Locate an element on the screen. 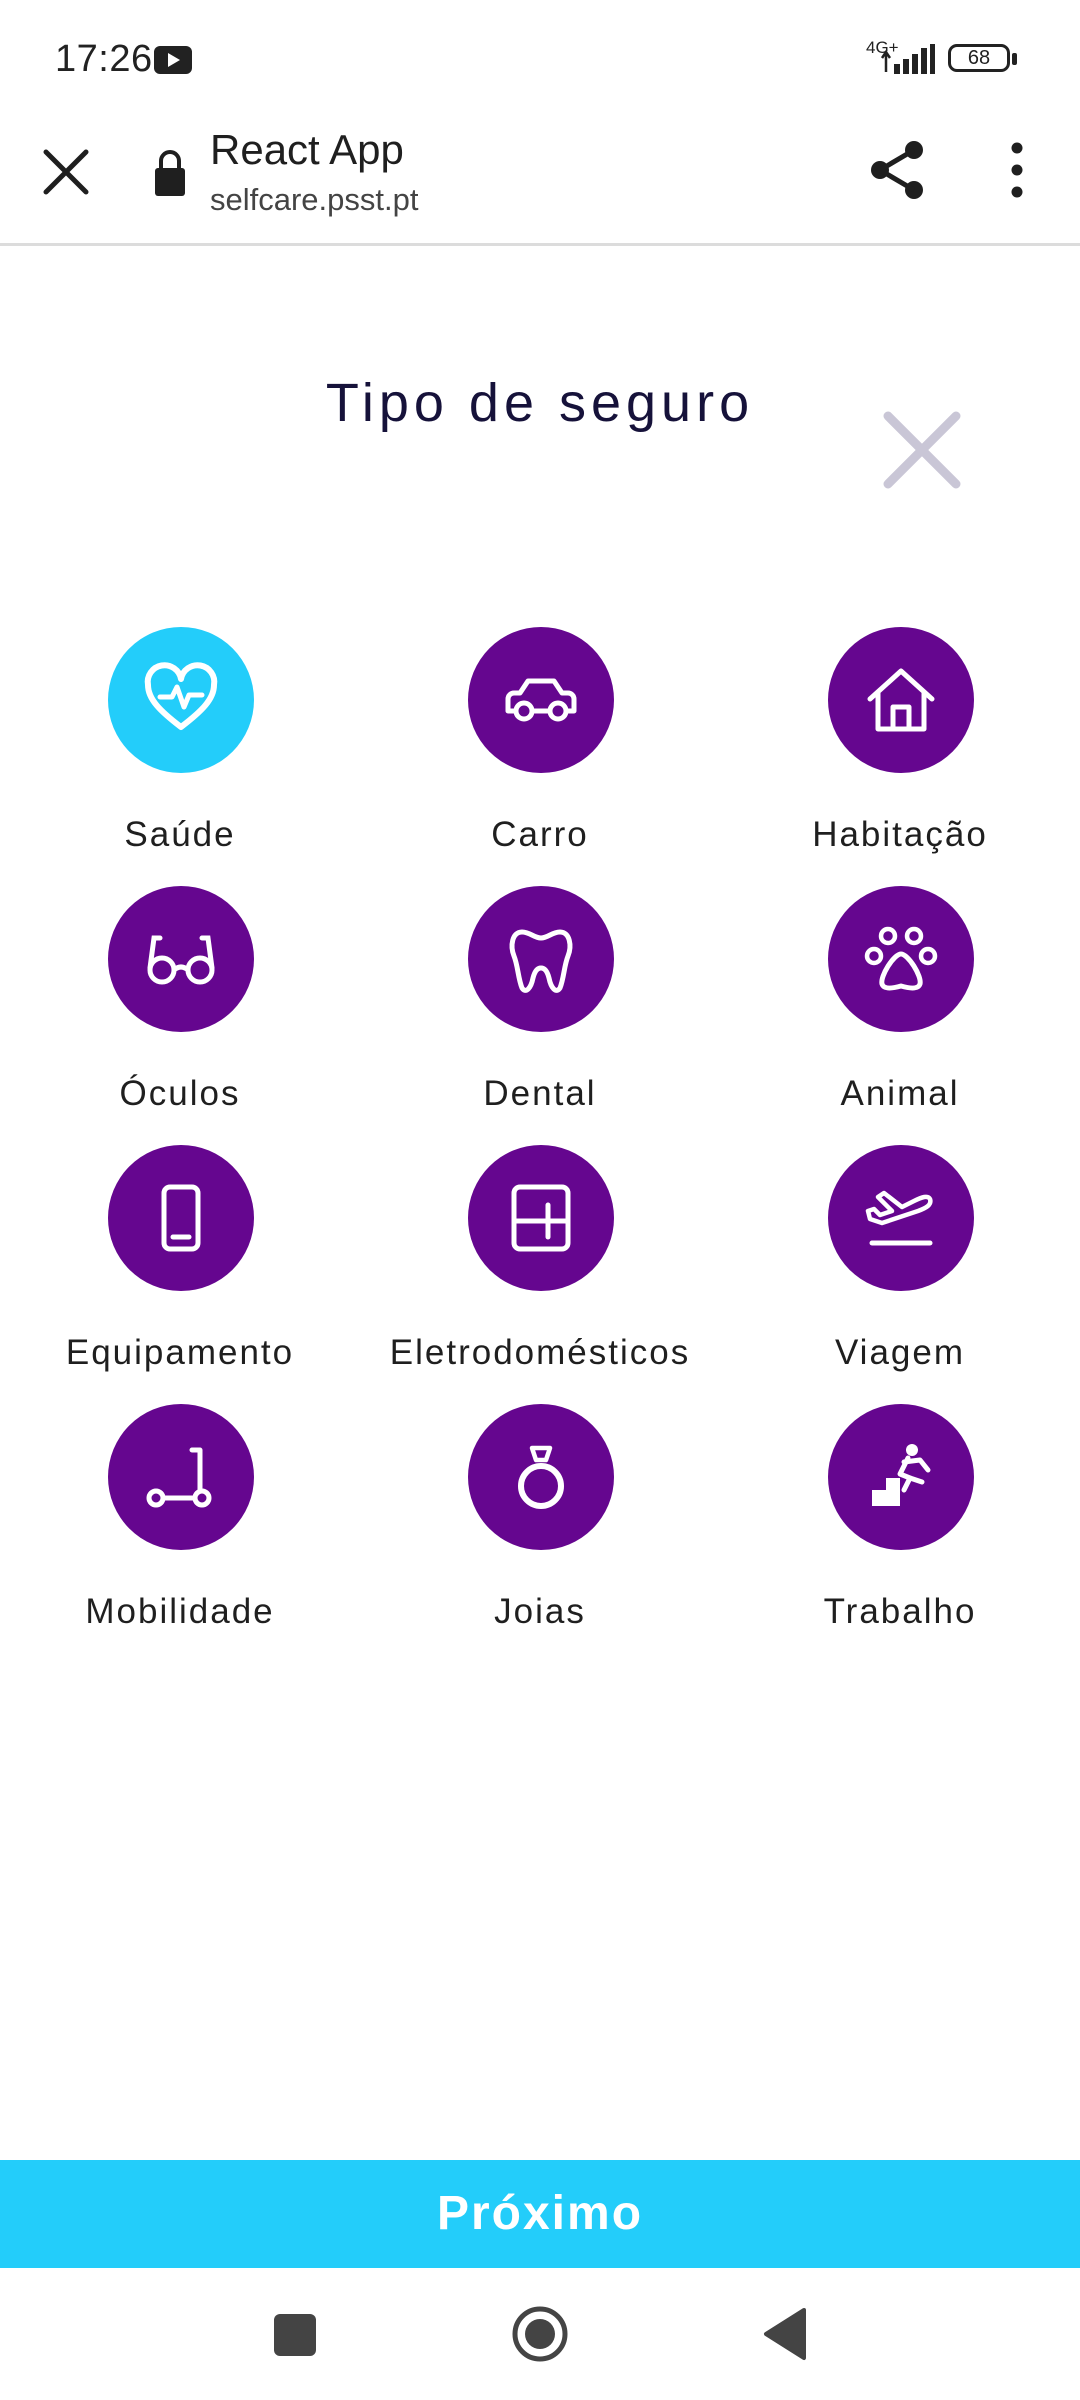  option-label: Trabalho is located at coordinates (900, 1611).